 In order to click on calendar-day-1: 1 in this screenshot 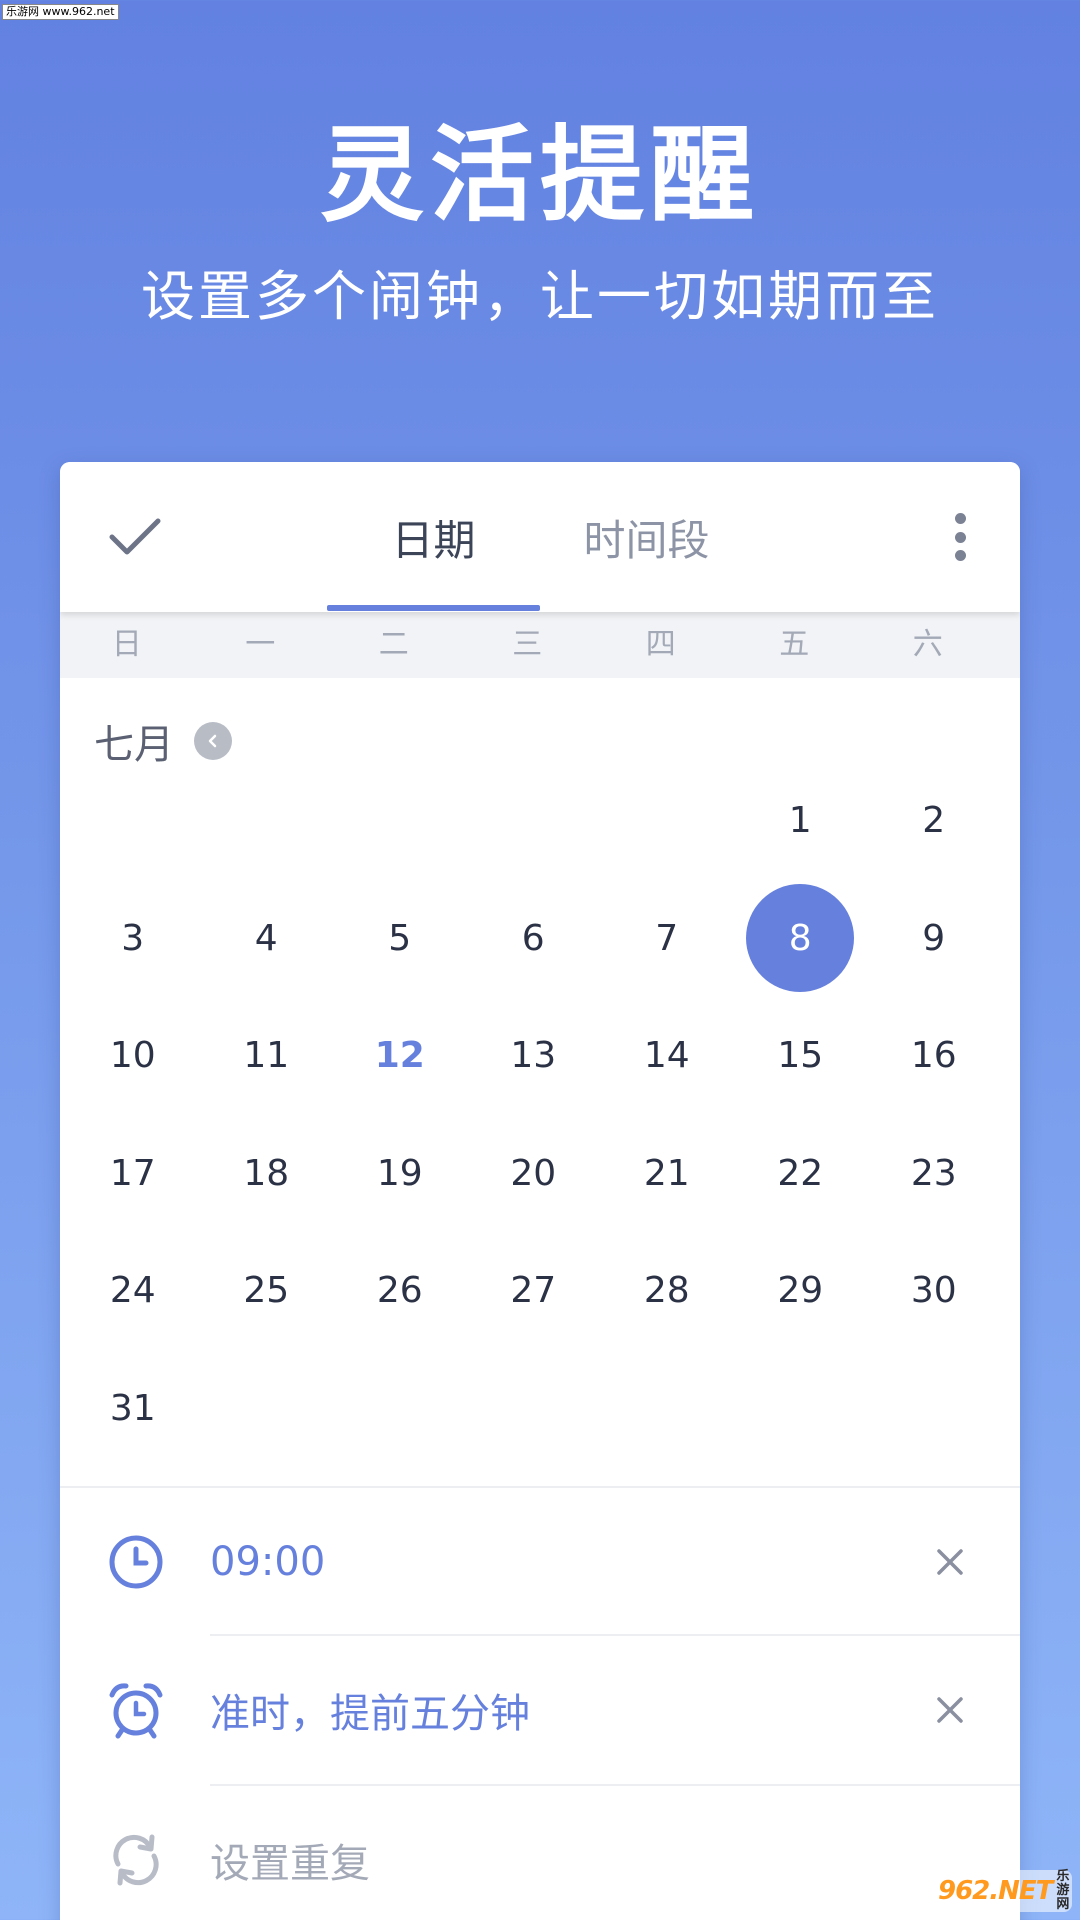, I will do `click(801, 821)`.